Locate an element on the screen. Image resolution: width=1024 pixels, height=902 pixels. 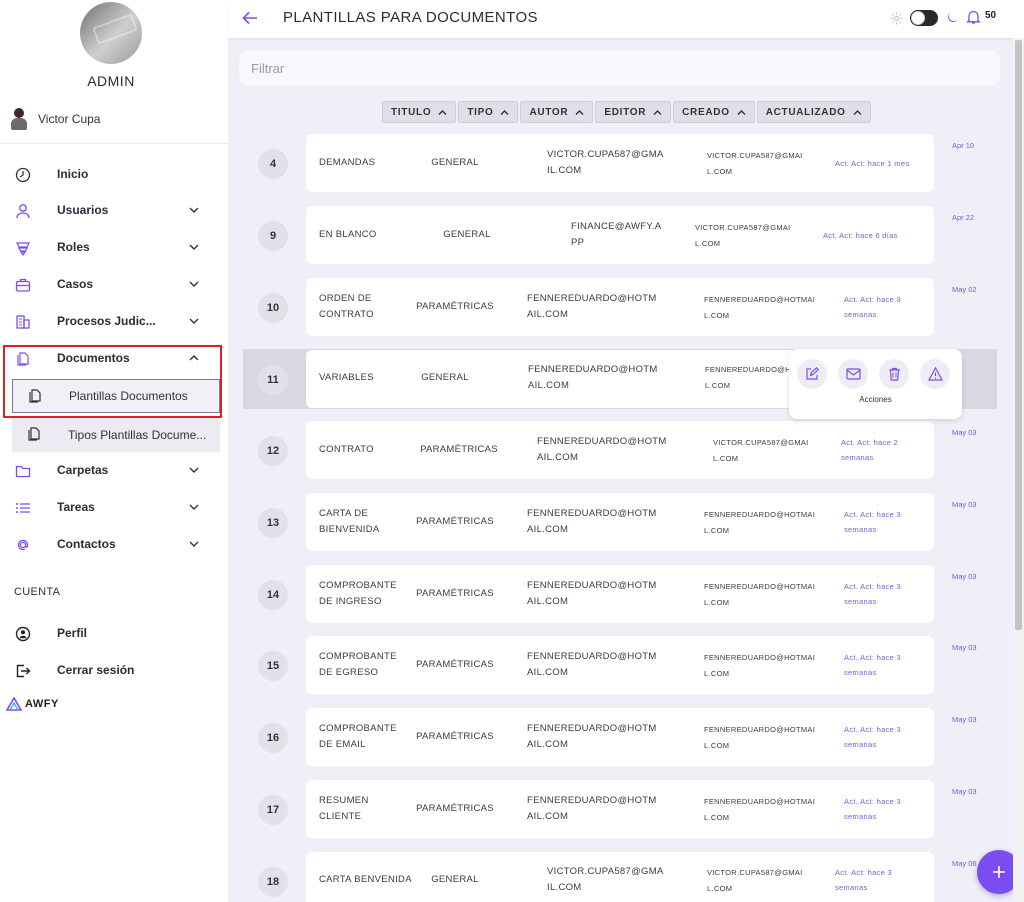
moon-icon is located at coordinates (952, 17).